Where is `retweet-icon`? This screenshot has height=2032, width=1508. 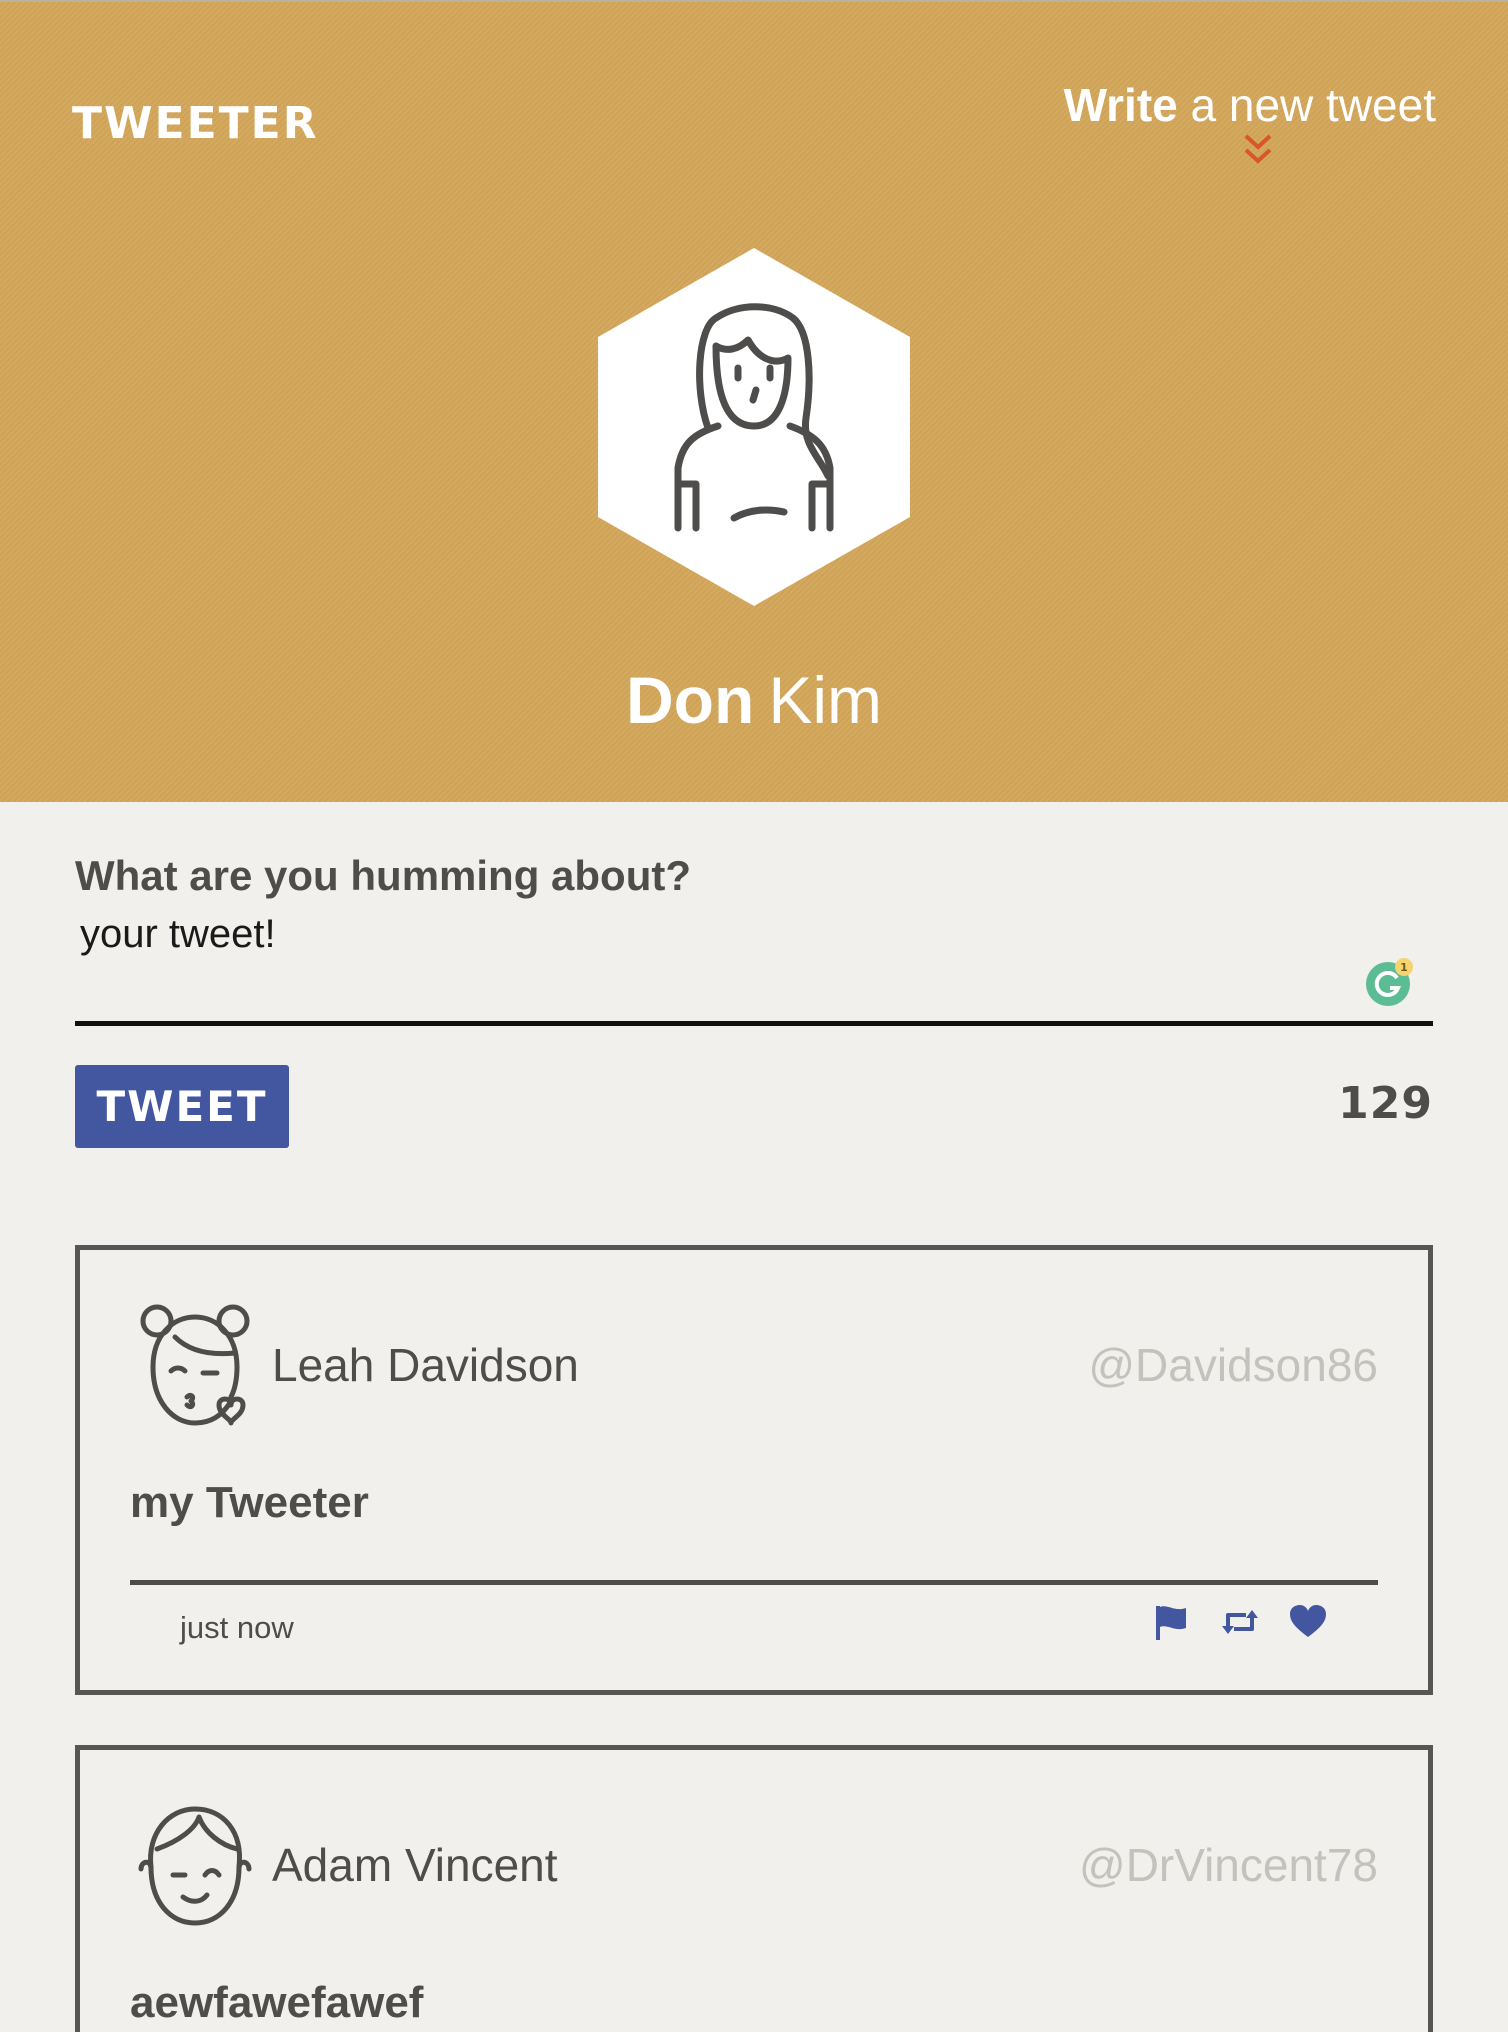
retweet-icon is located at coordinates (1240, 1622).